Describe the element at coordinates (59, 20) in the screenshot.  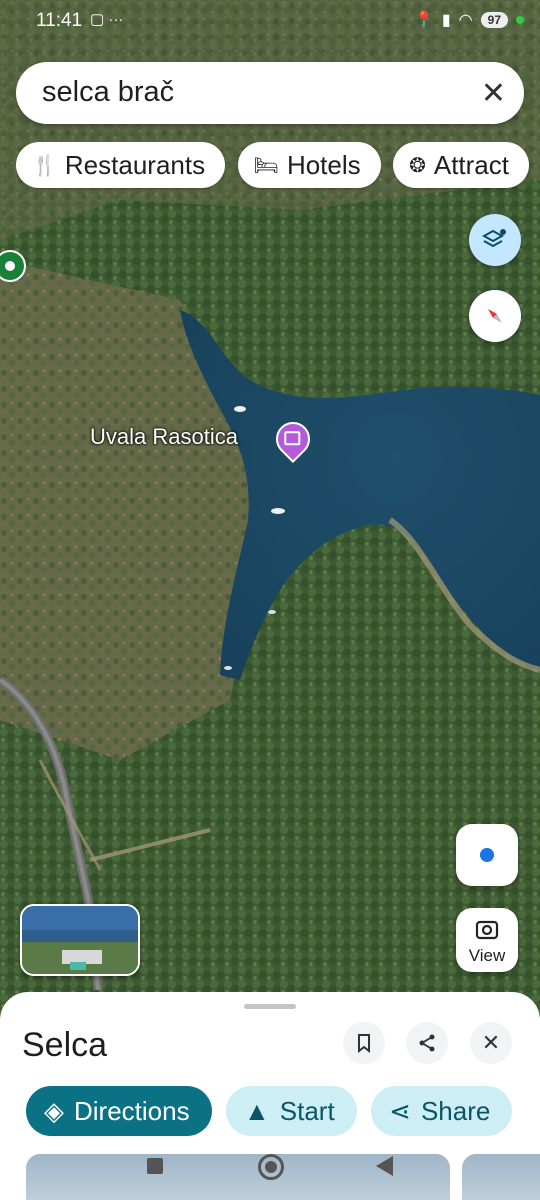
I see `status-time: 11:41` at that location.